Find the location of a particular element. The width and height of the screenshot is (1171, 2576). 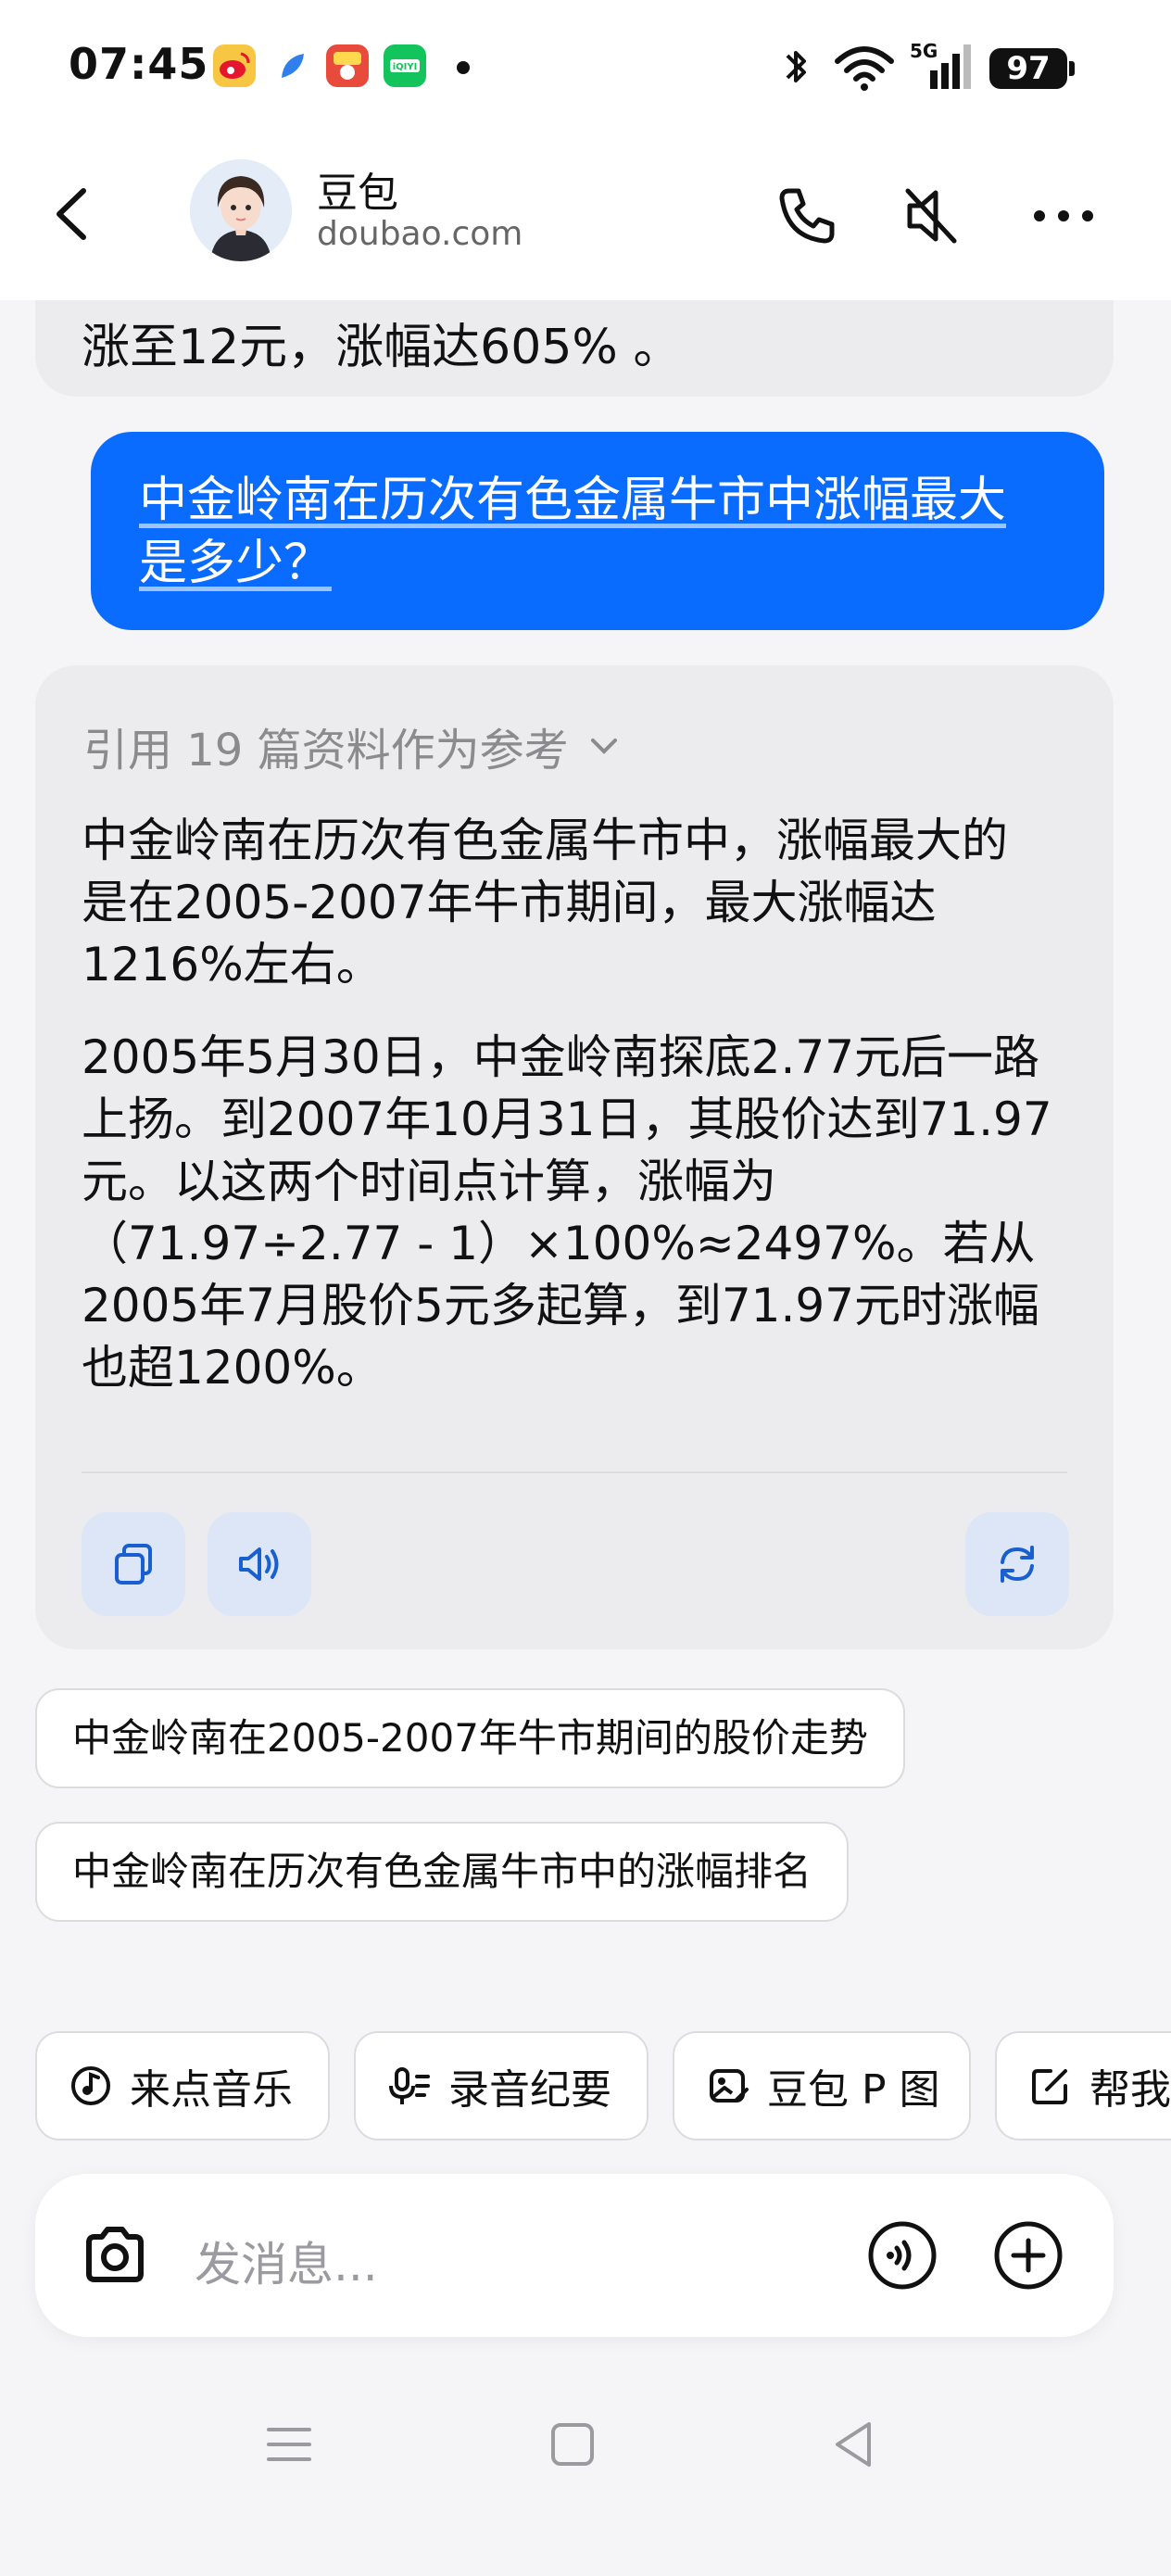

phone-icon is located at coordinates (807, 216).